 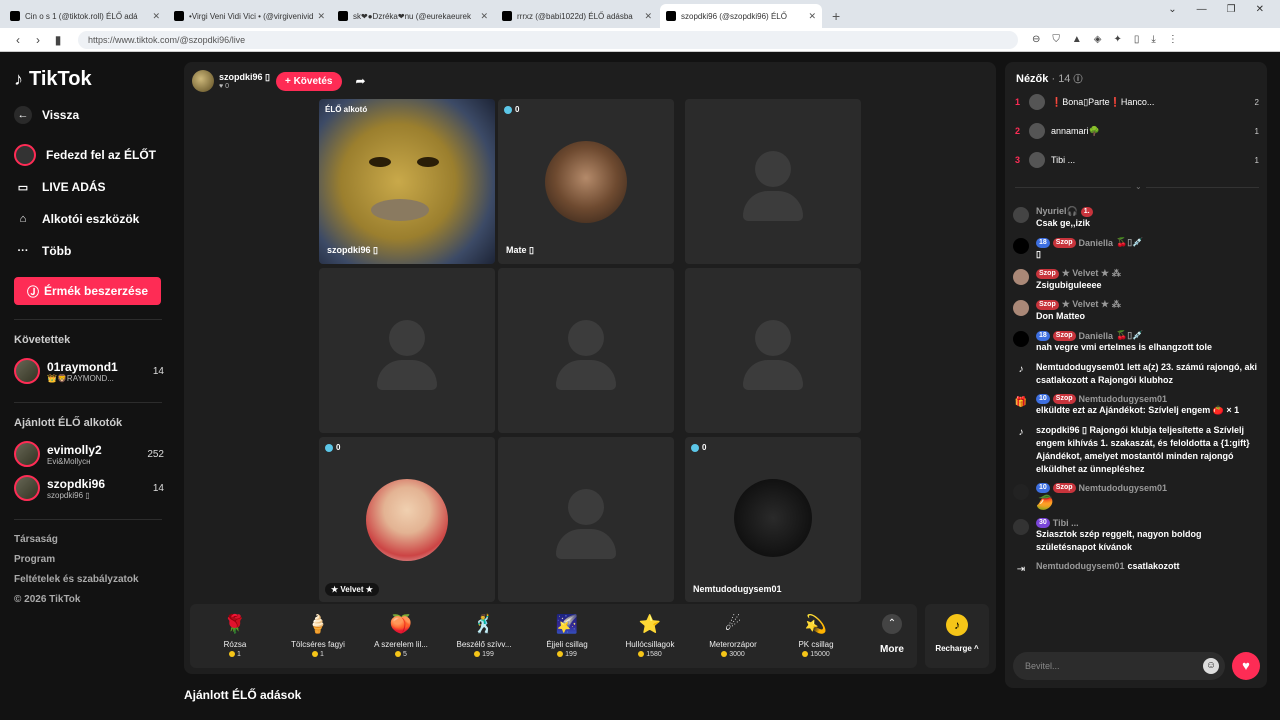 What do you see at coordinates (361, 81) in the screenshot?
I see `share-icon: ➦` at bounding box center [361, 81].